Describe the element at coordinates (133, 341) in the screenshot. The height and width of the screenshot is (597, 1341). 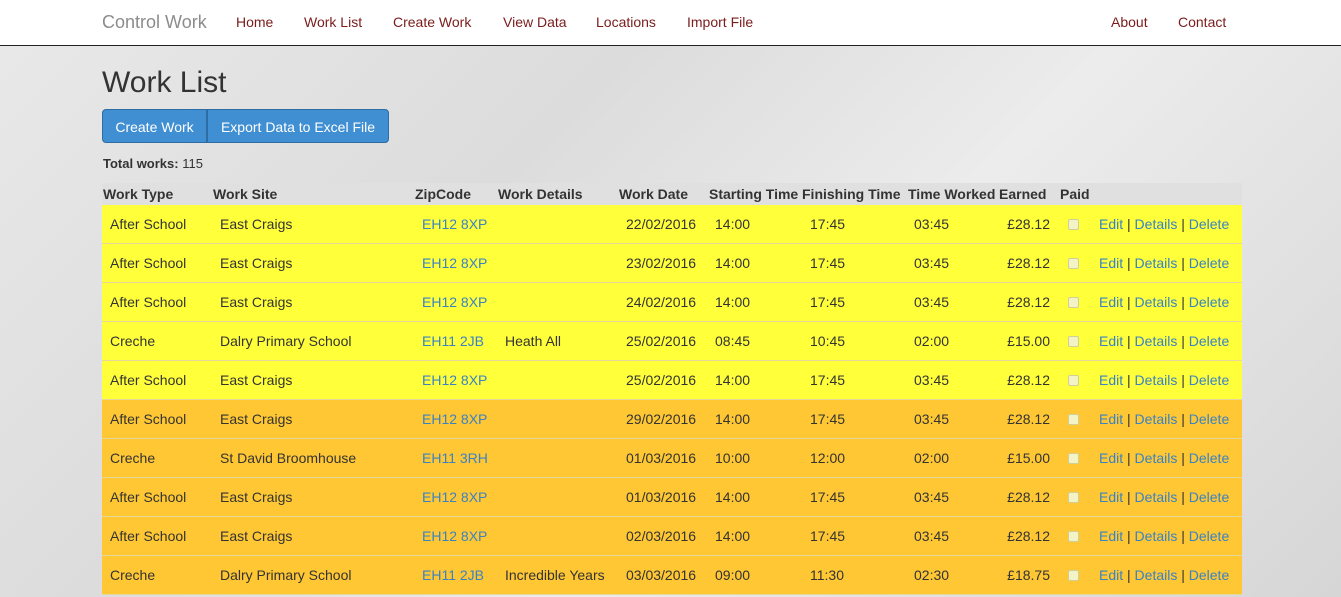
I see `cell-work-type: Creche` at that location.